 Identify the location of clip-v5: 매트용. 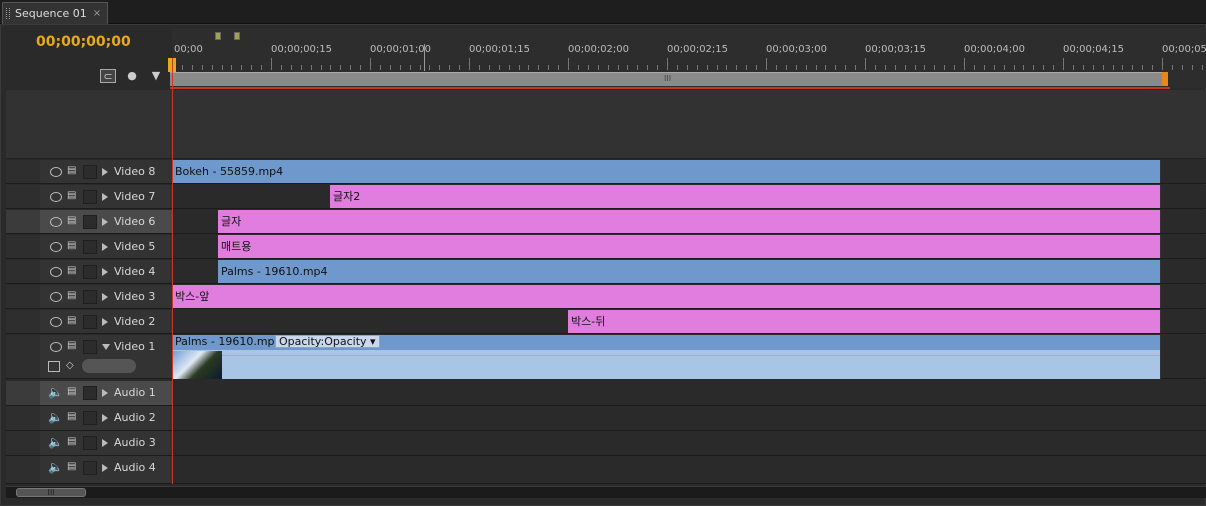
(689, 246).